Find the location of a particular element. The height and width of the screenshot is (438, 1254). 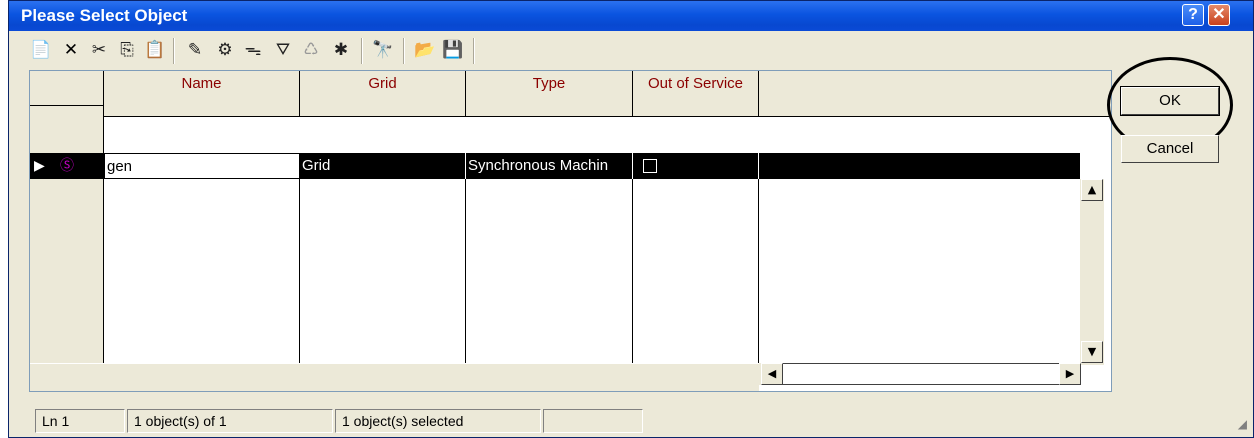

cell-type: Synchronous Machin is located at coordinates (549, 166).